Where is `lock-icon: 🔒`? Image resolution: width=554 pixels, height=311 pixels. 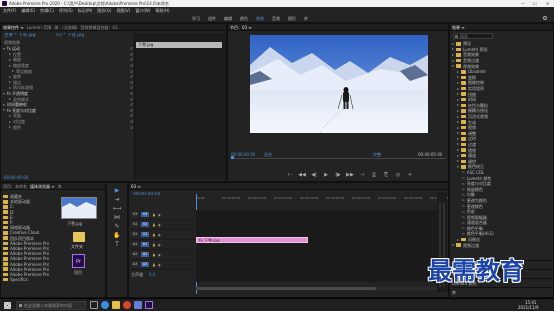 lock-icon: 🔒 is located at coordinates (154, 265).